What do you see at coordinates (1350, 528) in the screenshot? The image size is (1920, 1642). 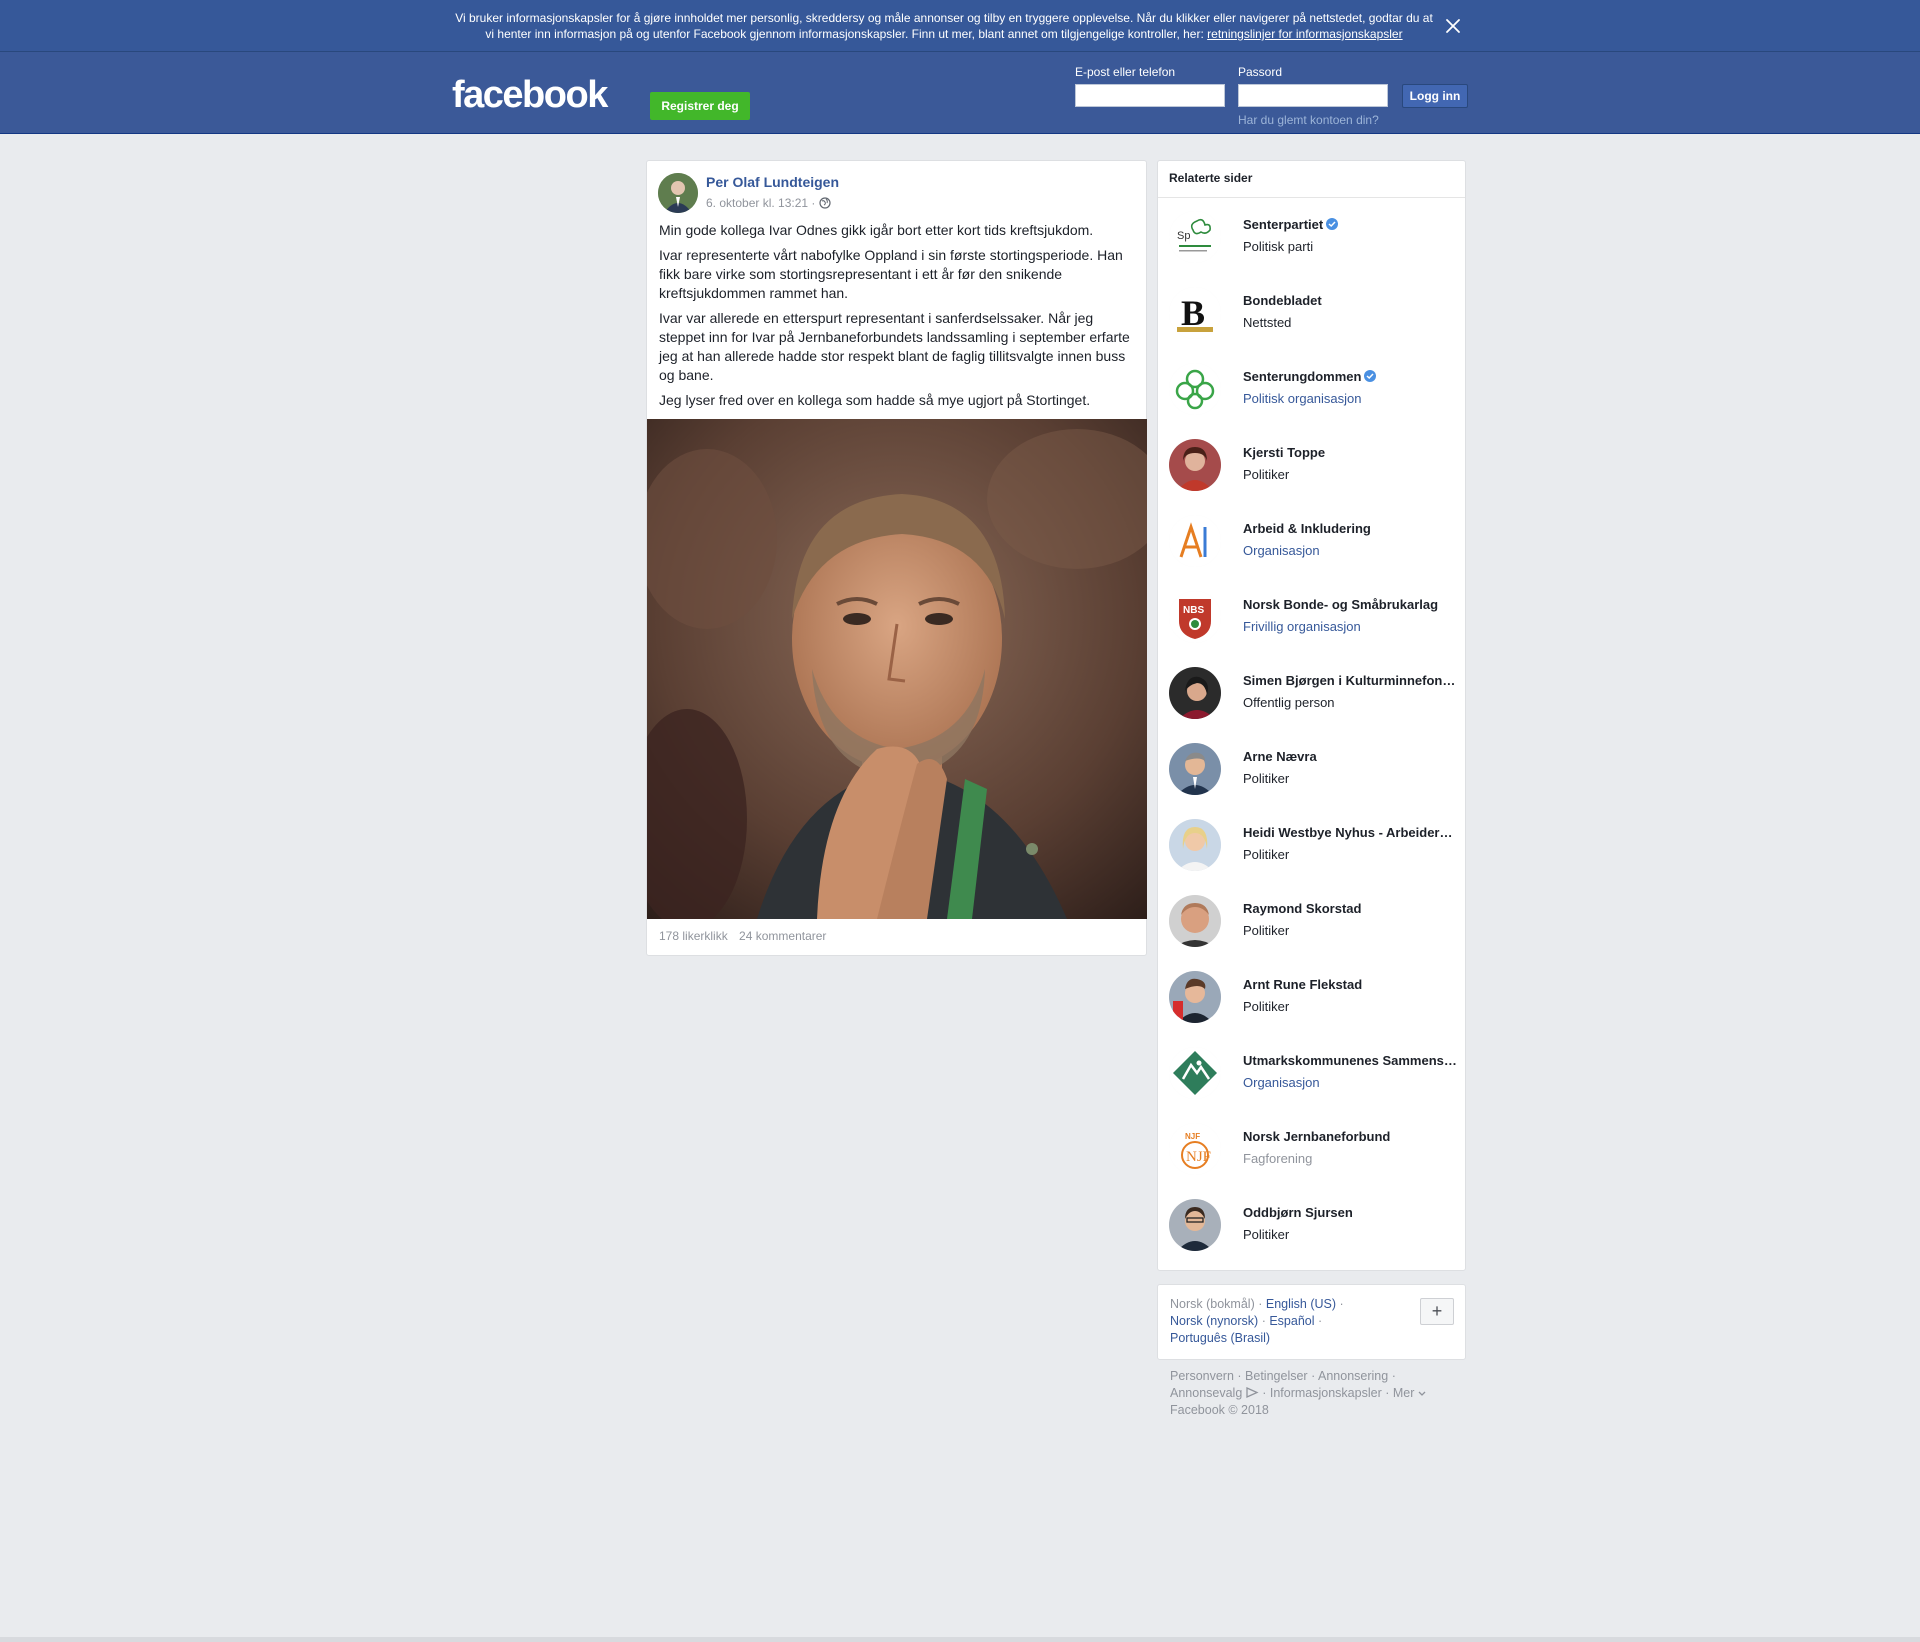 I see `related-page-name: Arbeid & Inkludering` at bounding box center [1350, 528].